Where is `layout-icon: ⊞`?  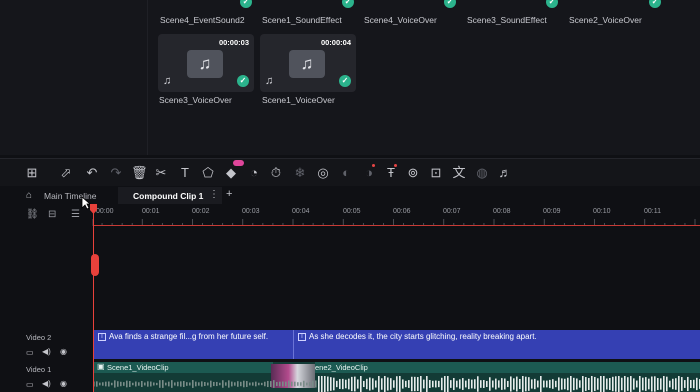 layout-icon: ⊞ is located at coordinates (32, 173).